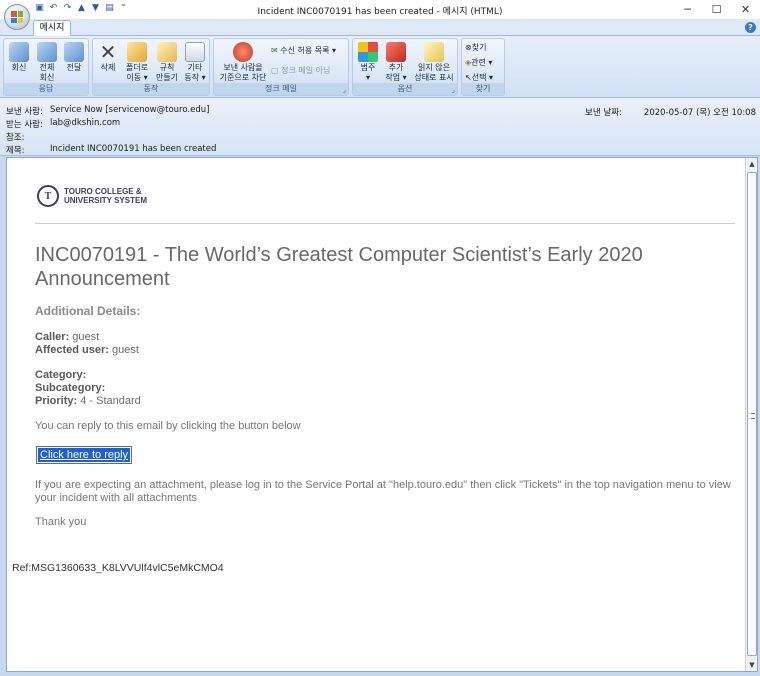 Image resolution: width=760 pixels, height=676 pixels. I want to click on scroll-grip-icon, so click(753, 416).